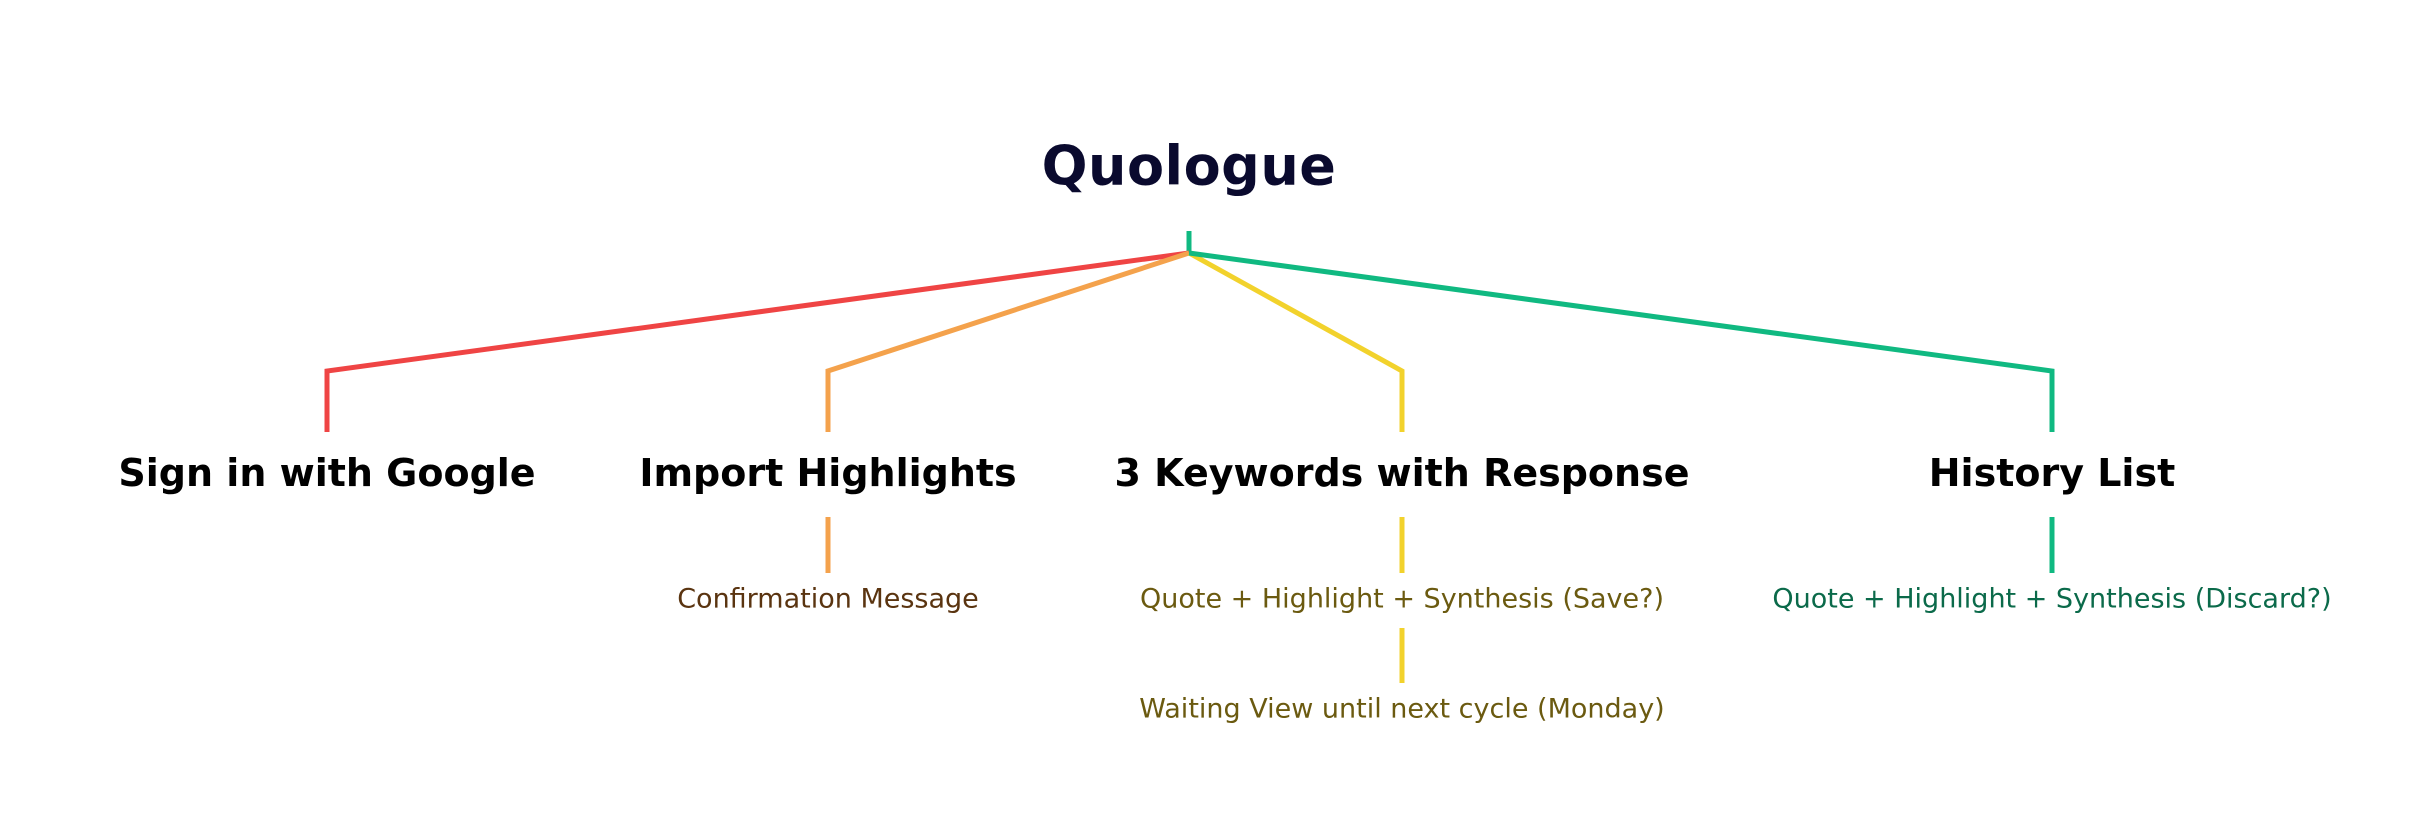 Image resolution: width=2434 pixels, height=836 pixels. Describe the element at coordinates (1621, 341) in the screenshot. I see `connector-line-history` at that location.